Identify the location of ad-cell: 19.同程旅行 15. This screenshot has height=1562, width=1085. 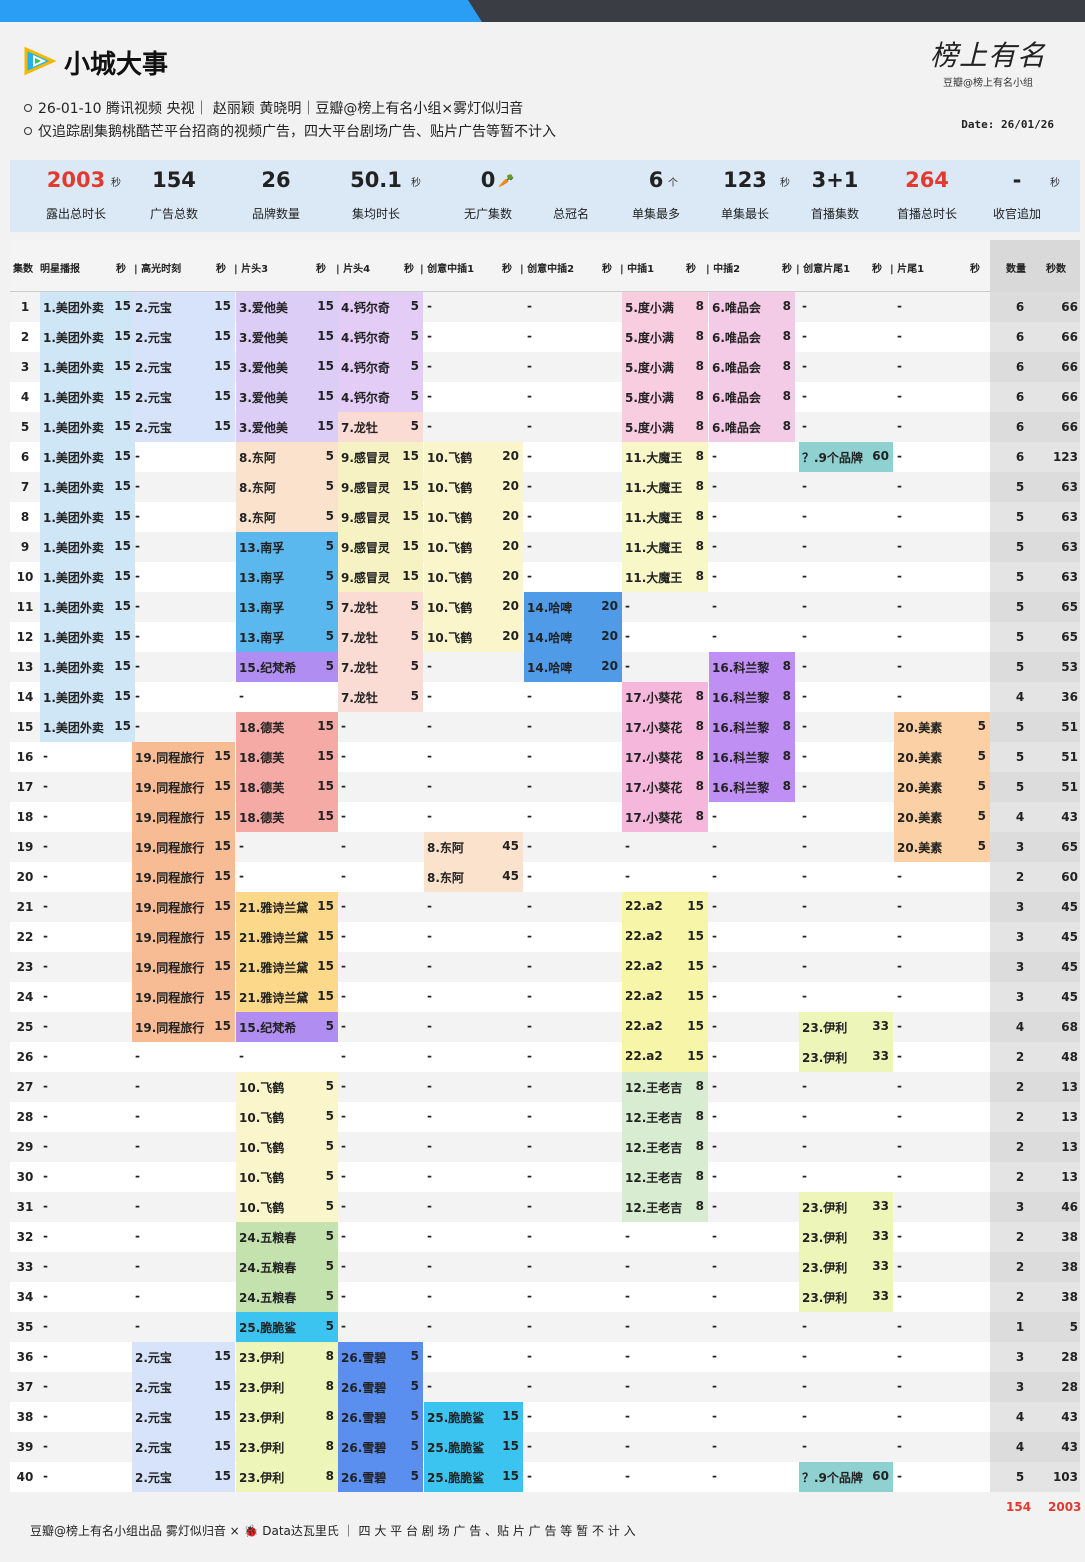
(183, 757).